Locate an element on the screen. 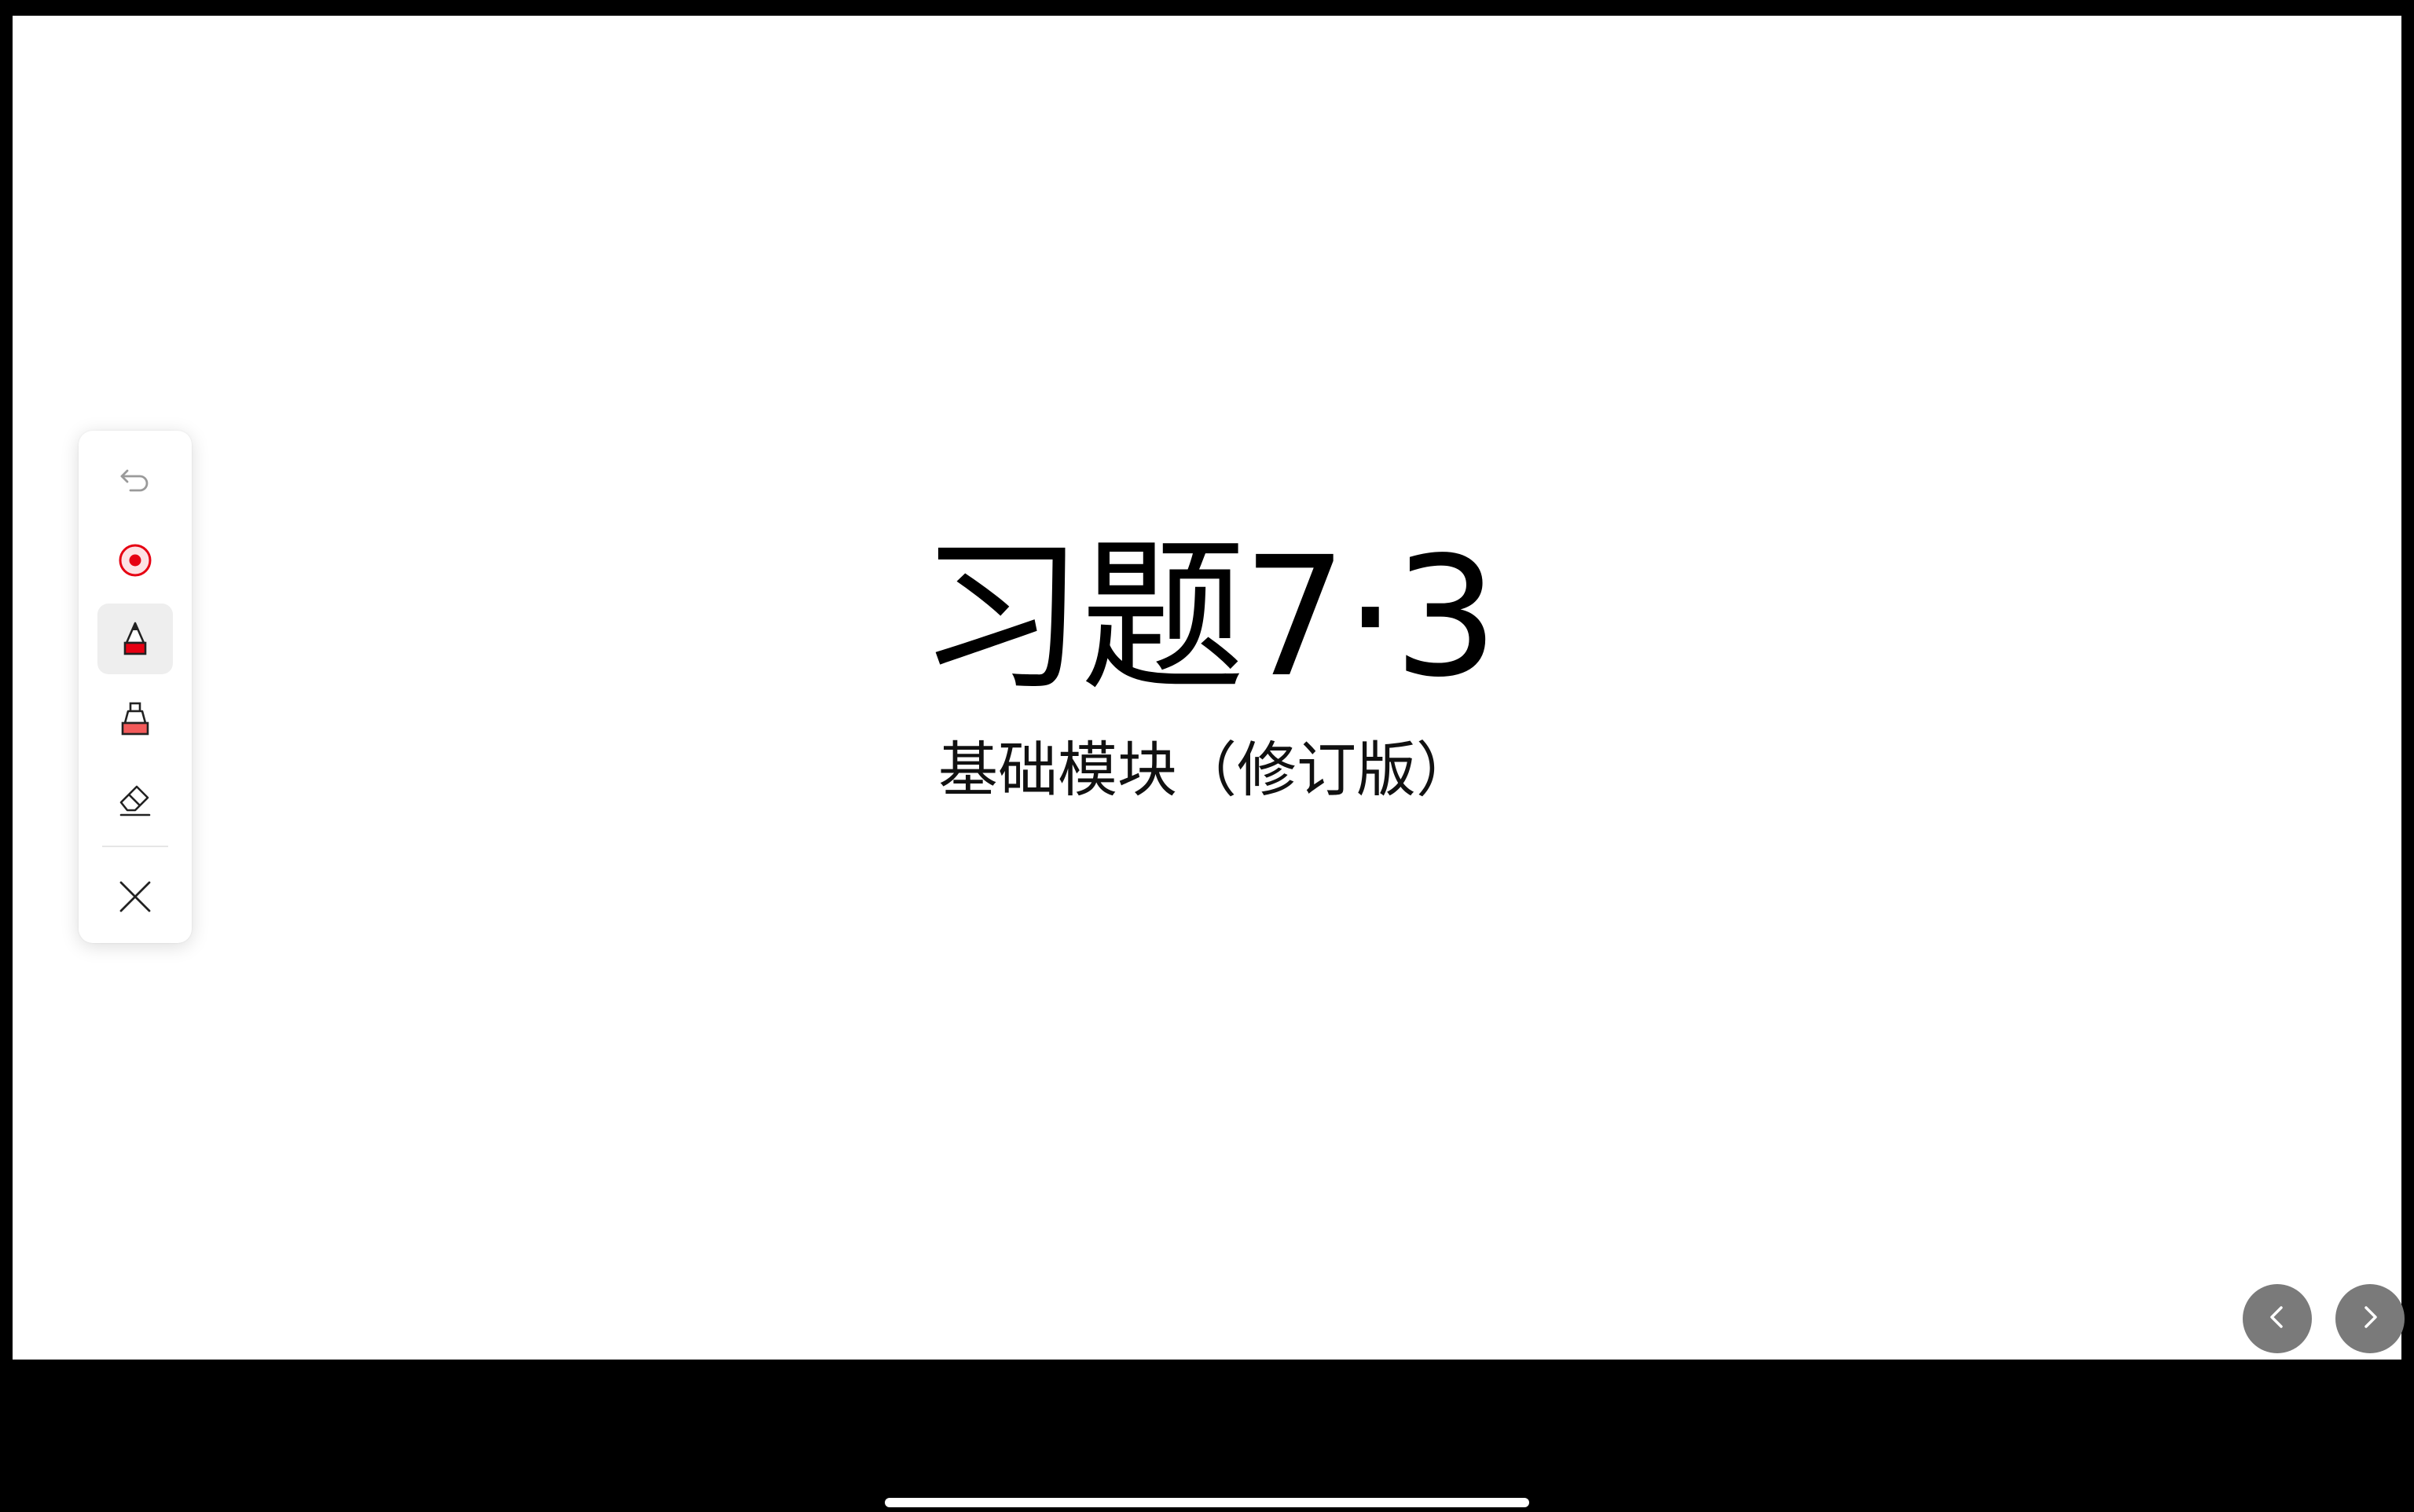 The width and height of the screenshot is (2414, 1512). highlighter-icon is located at coordinates (135, 719).